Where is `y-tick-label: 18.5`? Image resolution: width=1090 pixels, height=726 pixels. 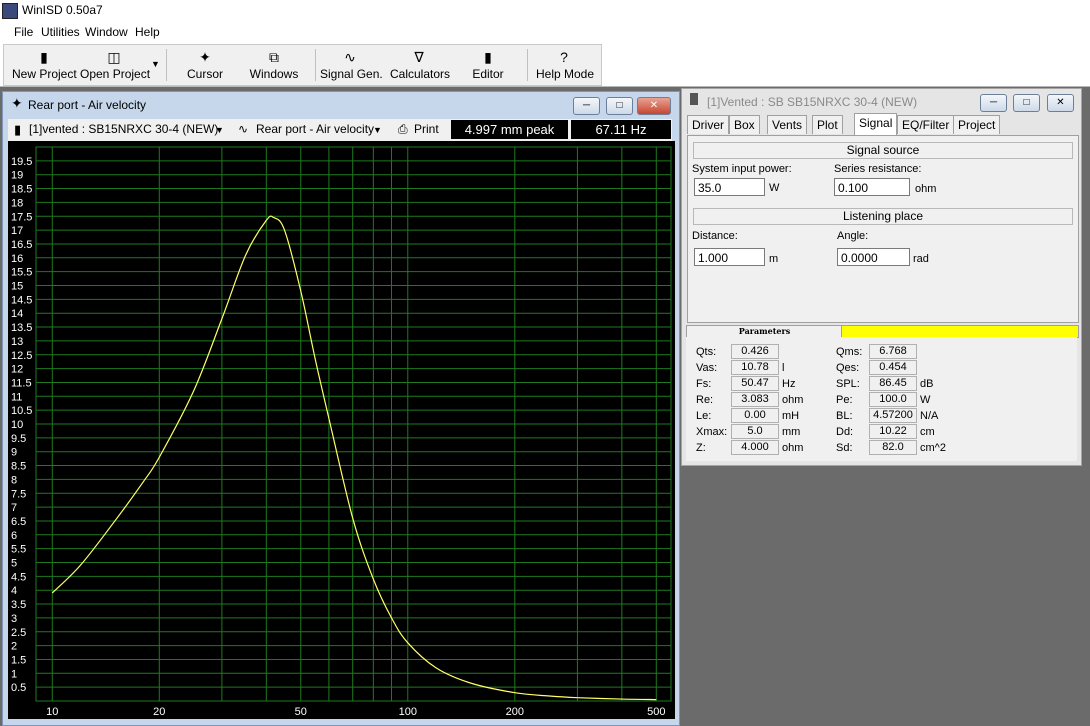 y-tick-label: 18.5 is located at coordinates (21, 190).